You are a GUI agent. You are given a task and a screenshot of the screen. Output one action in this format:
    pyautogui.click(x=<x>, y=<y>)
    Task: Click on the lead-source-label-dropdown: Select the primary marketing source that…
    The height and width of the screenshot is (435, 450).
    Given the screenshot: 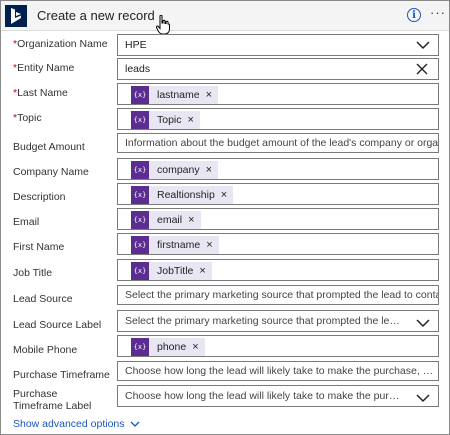 What is the action you would take?
    pyautogui.click(x=278, y=321)
    